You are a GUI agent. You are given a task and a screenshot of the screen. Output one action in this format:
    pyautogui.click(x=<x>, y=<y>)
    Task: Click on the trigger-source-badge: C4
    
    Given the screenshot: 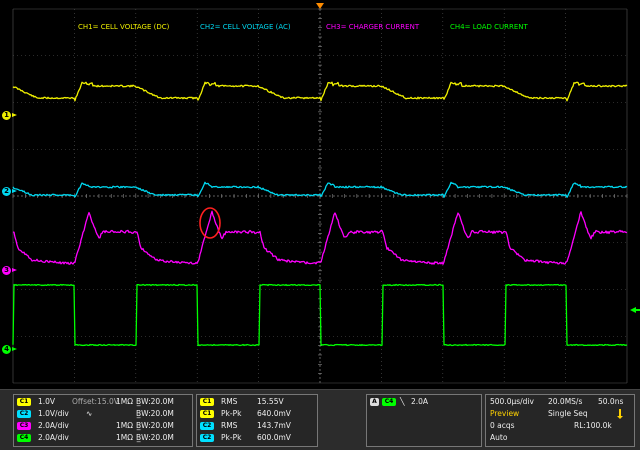 What is the action you would take?
    pyautogui.click(x=389, y=402)
    